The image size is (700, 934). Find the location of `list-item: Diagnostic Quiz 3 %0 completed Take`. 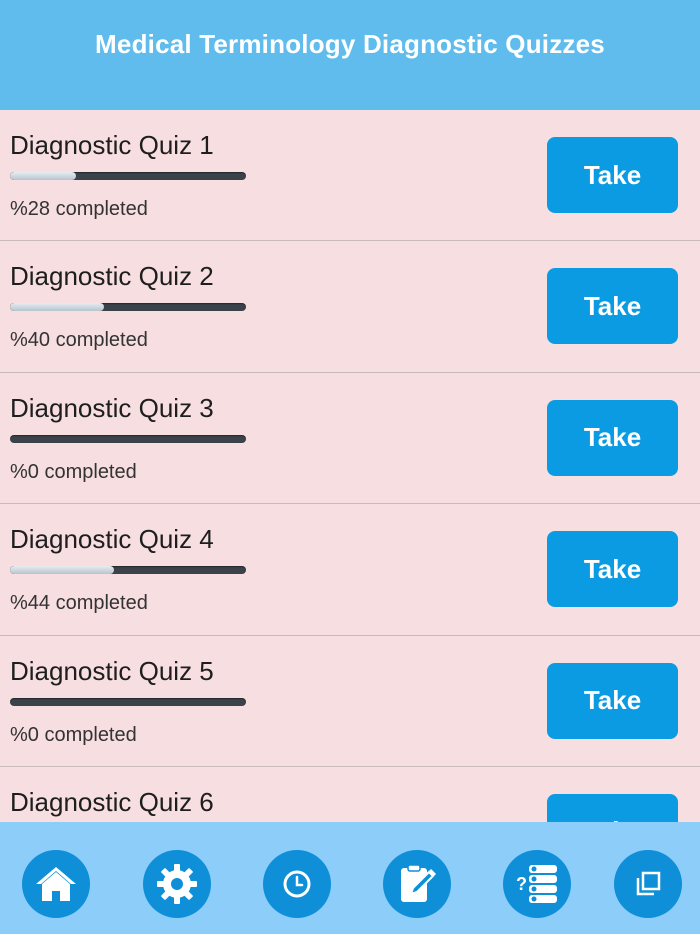

list-item: Diagnostic Quiz 3 %0 completed Take is located at coordinates (350, 439).